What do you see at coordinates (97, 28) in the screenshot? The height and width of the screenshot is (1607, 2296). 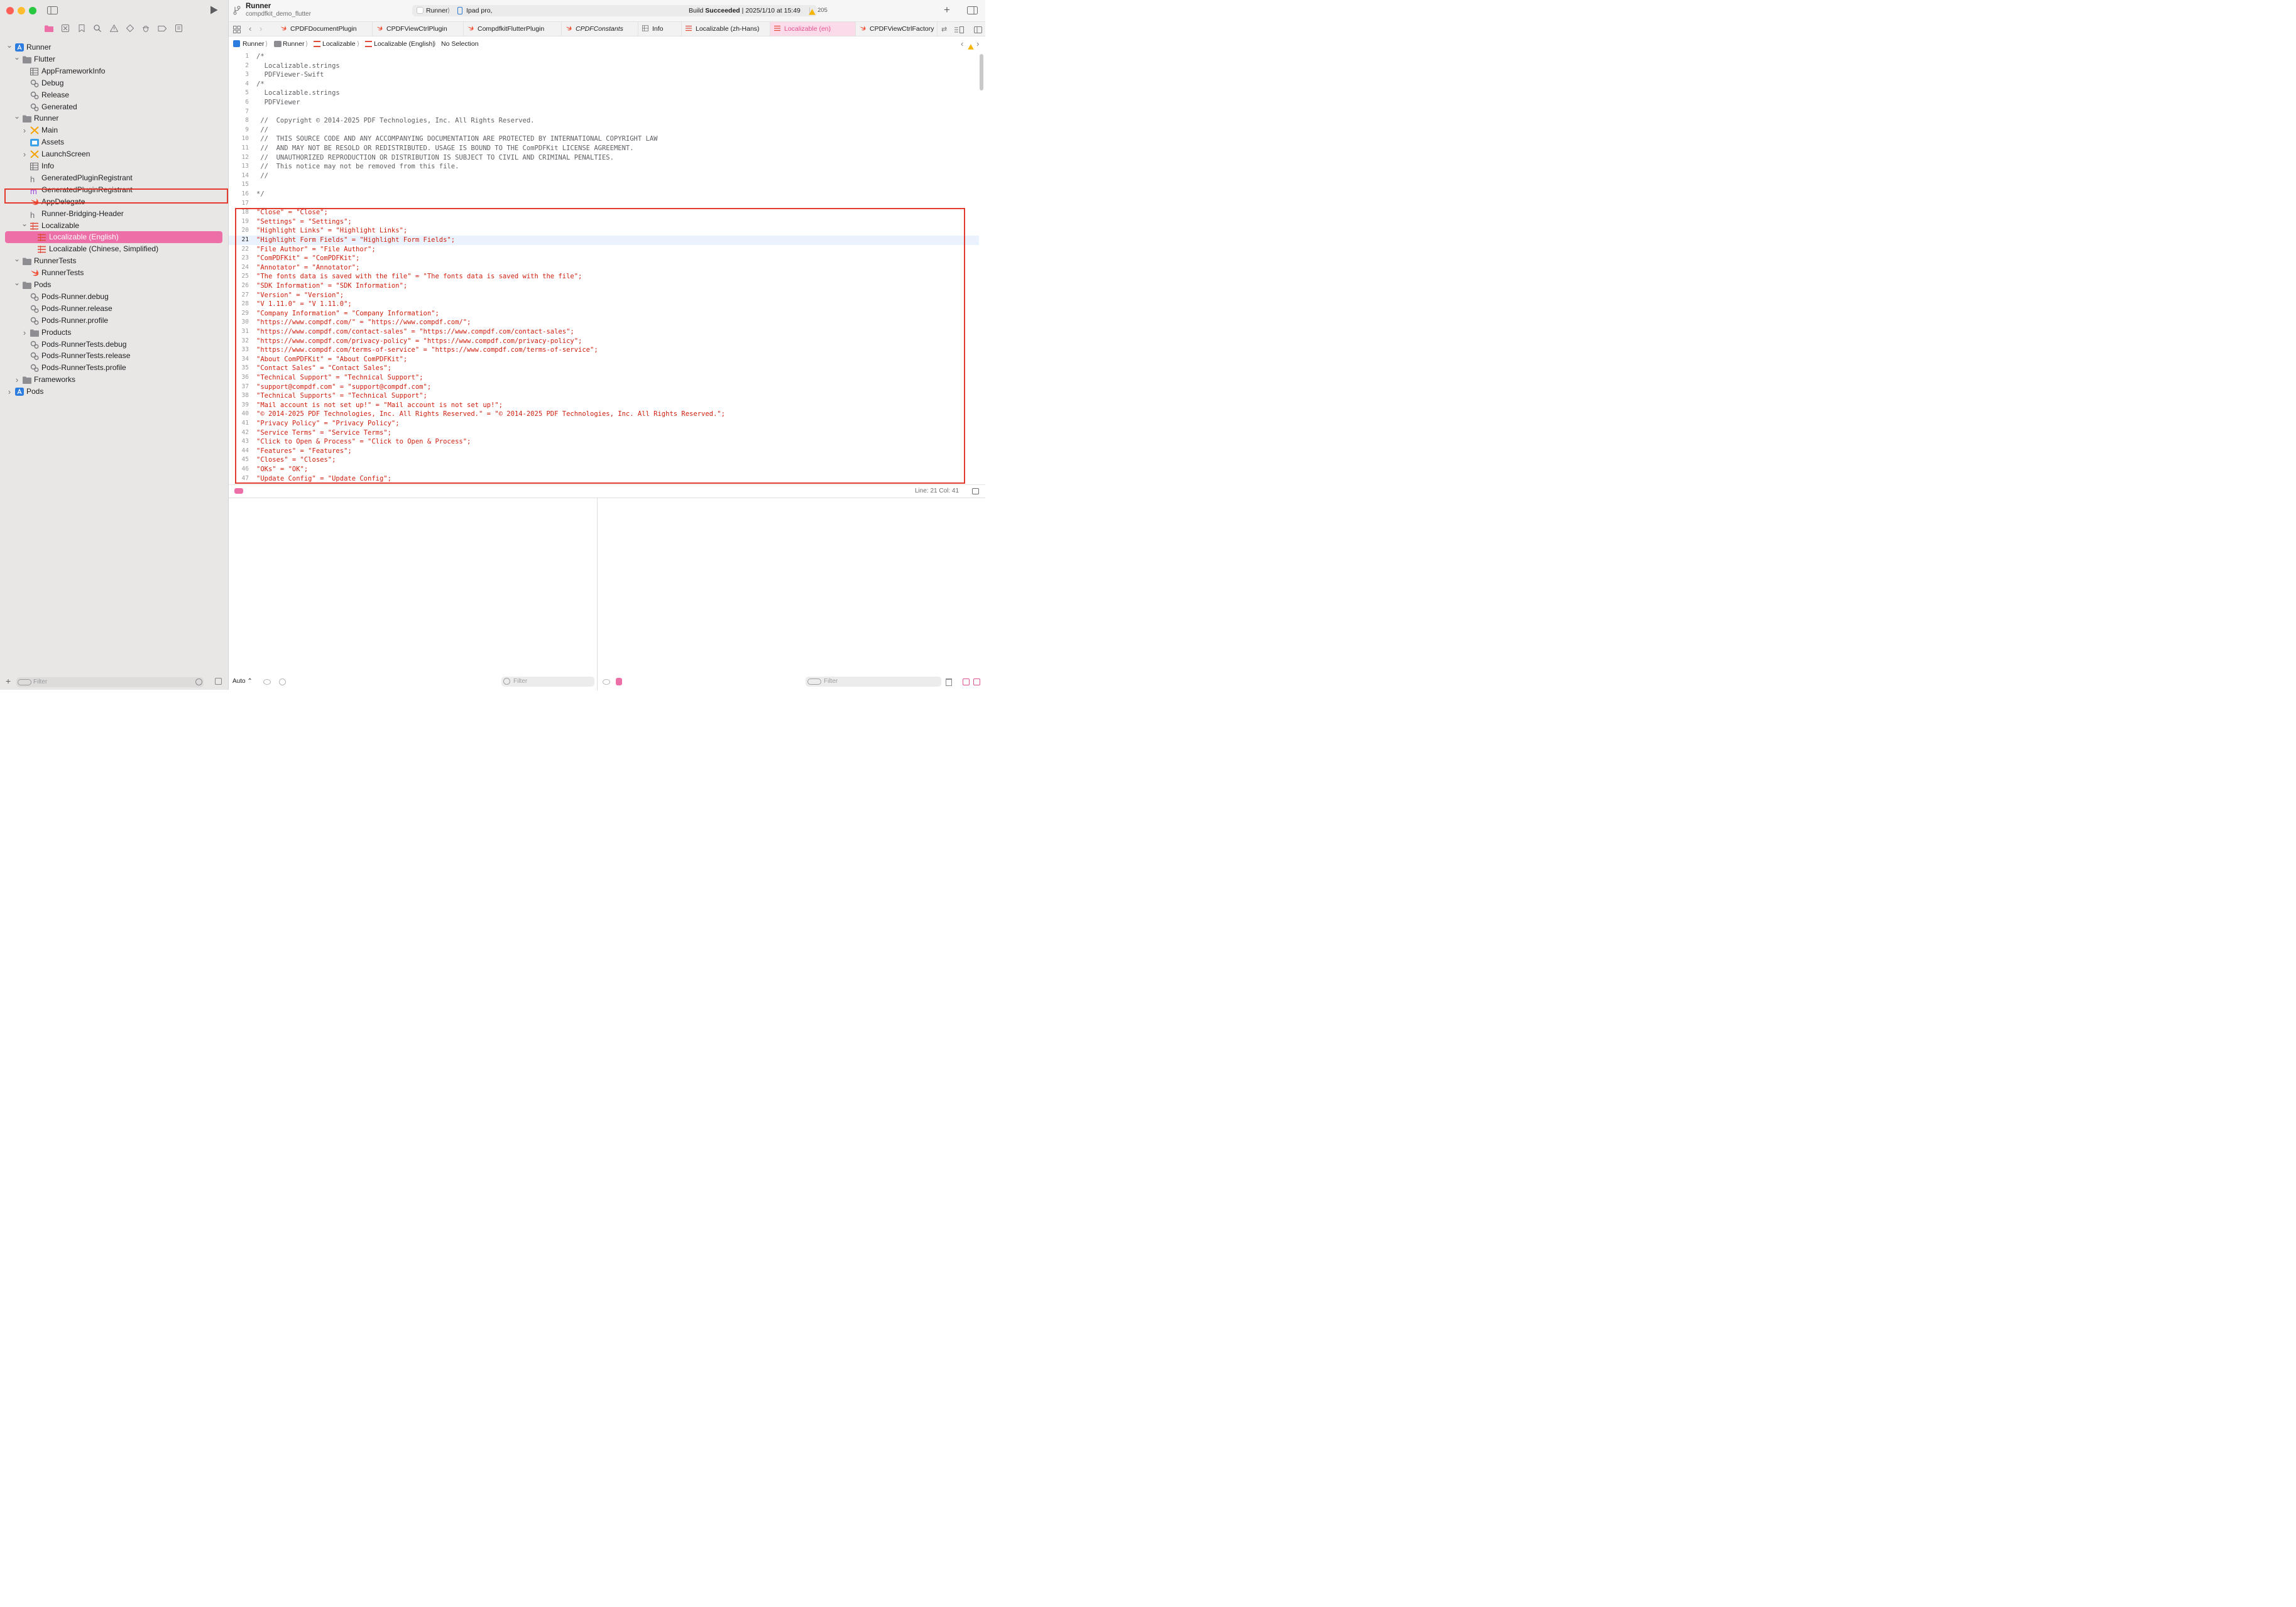 I see `find-navigator-icon` at bounding box center [97, 28].